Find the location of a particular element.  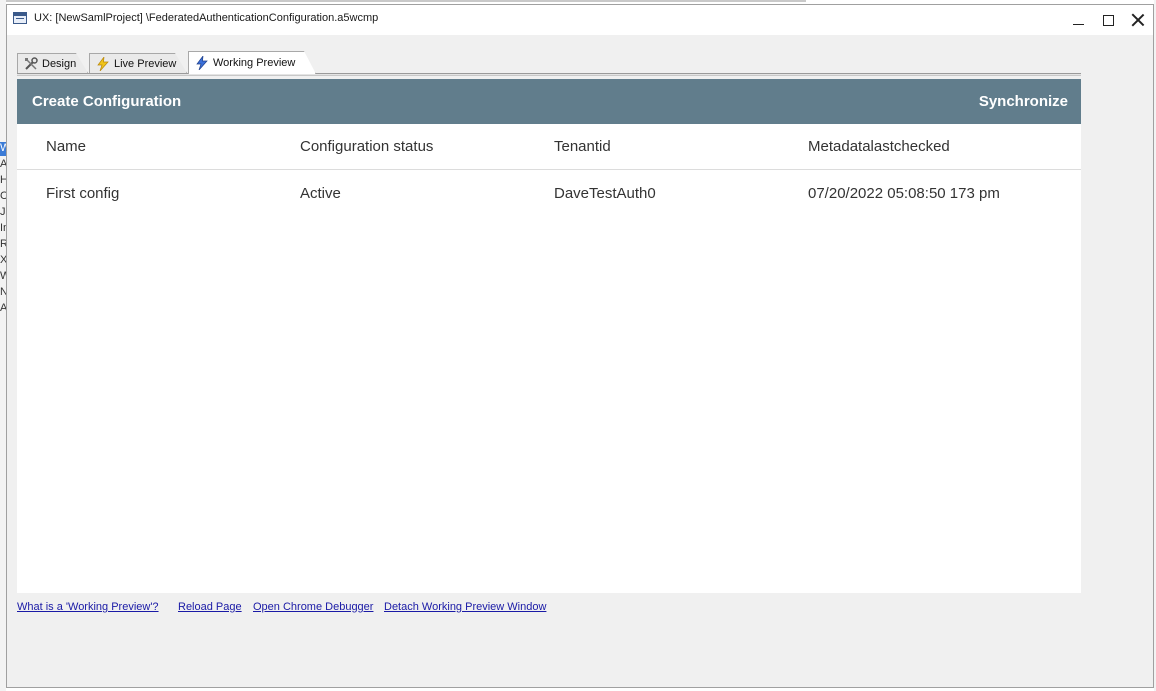

tools-icon is located at coordinates (31, 64).